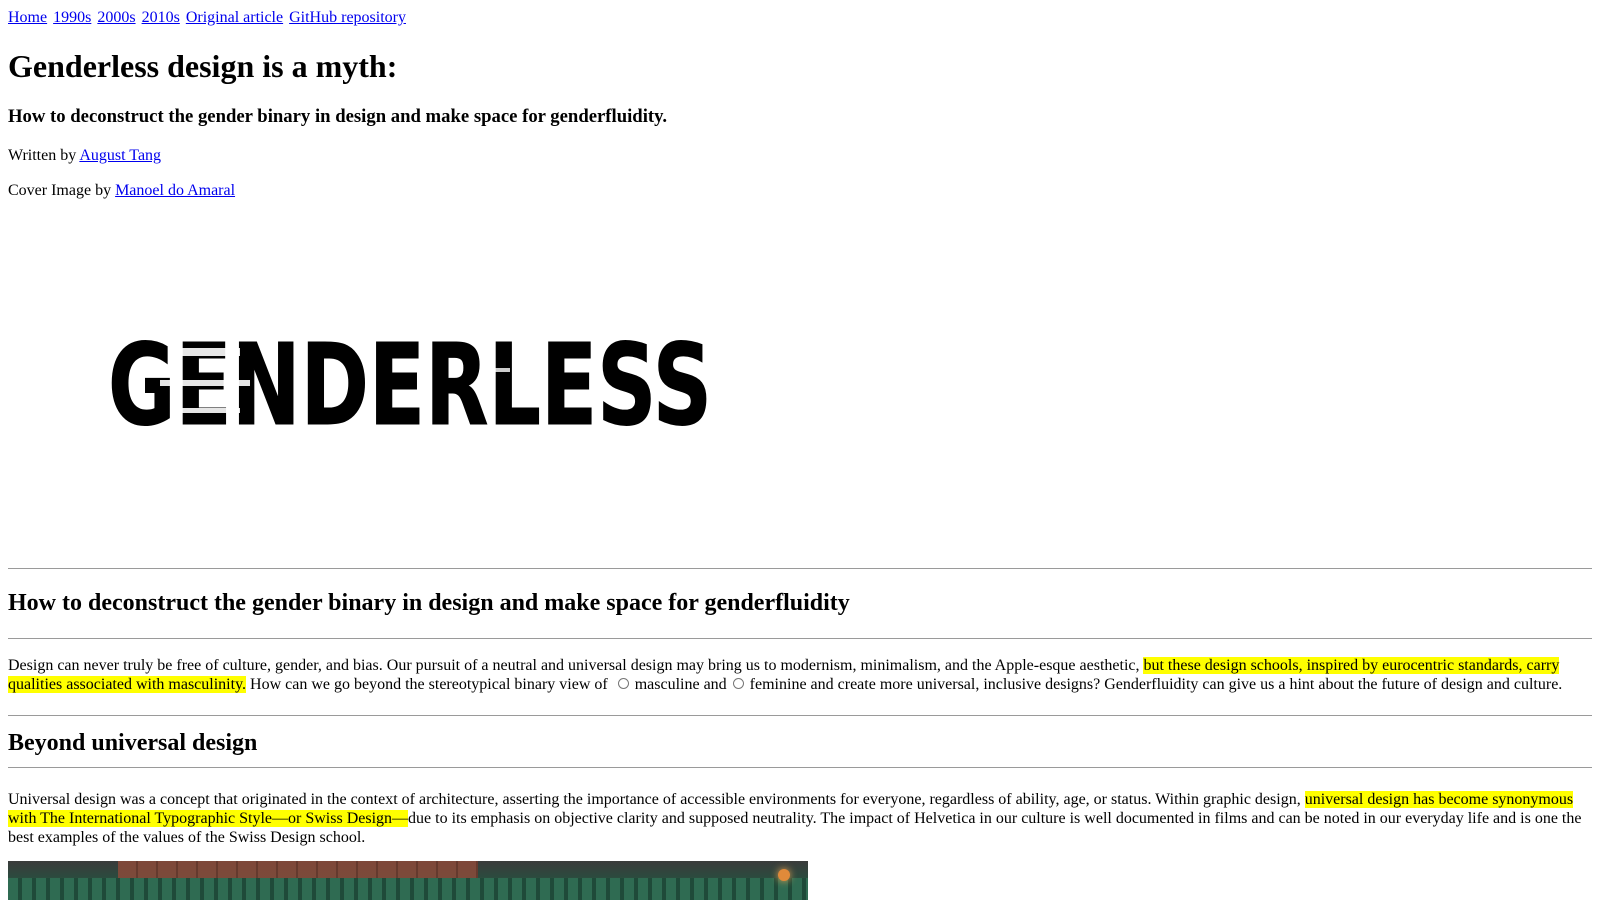 Image resolution: width=1600 pixels, height=900 pixels. Describe the element at coordinates (347, 17) in the screenshot. I see `nav-link-github-repository: GitHub repository` at that location.